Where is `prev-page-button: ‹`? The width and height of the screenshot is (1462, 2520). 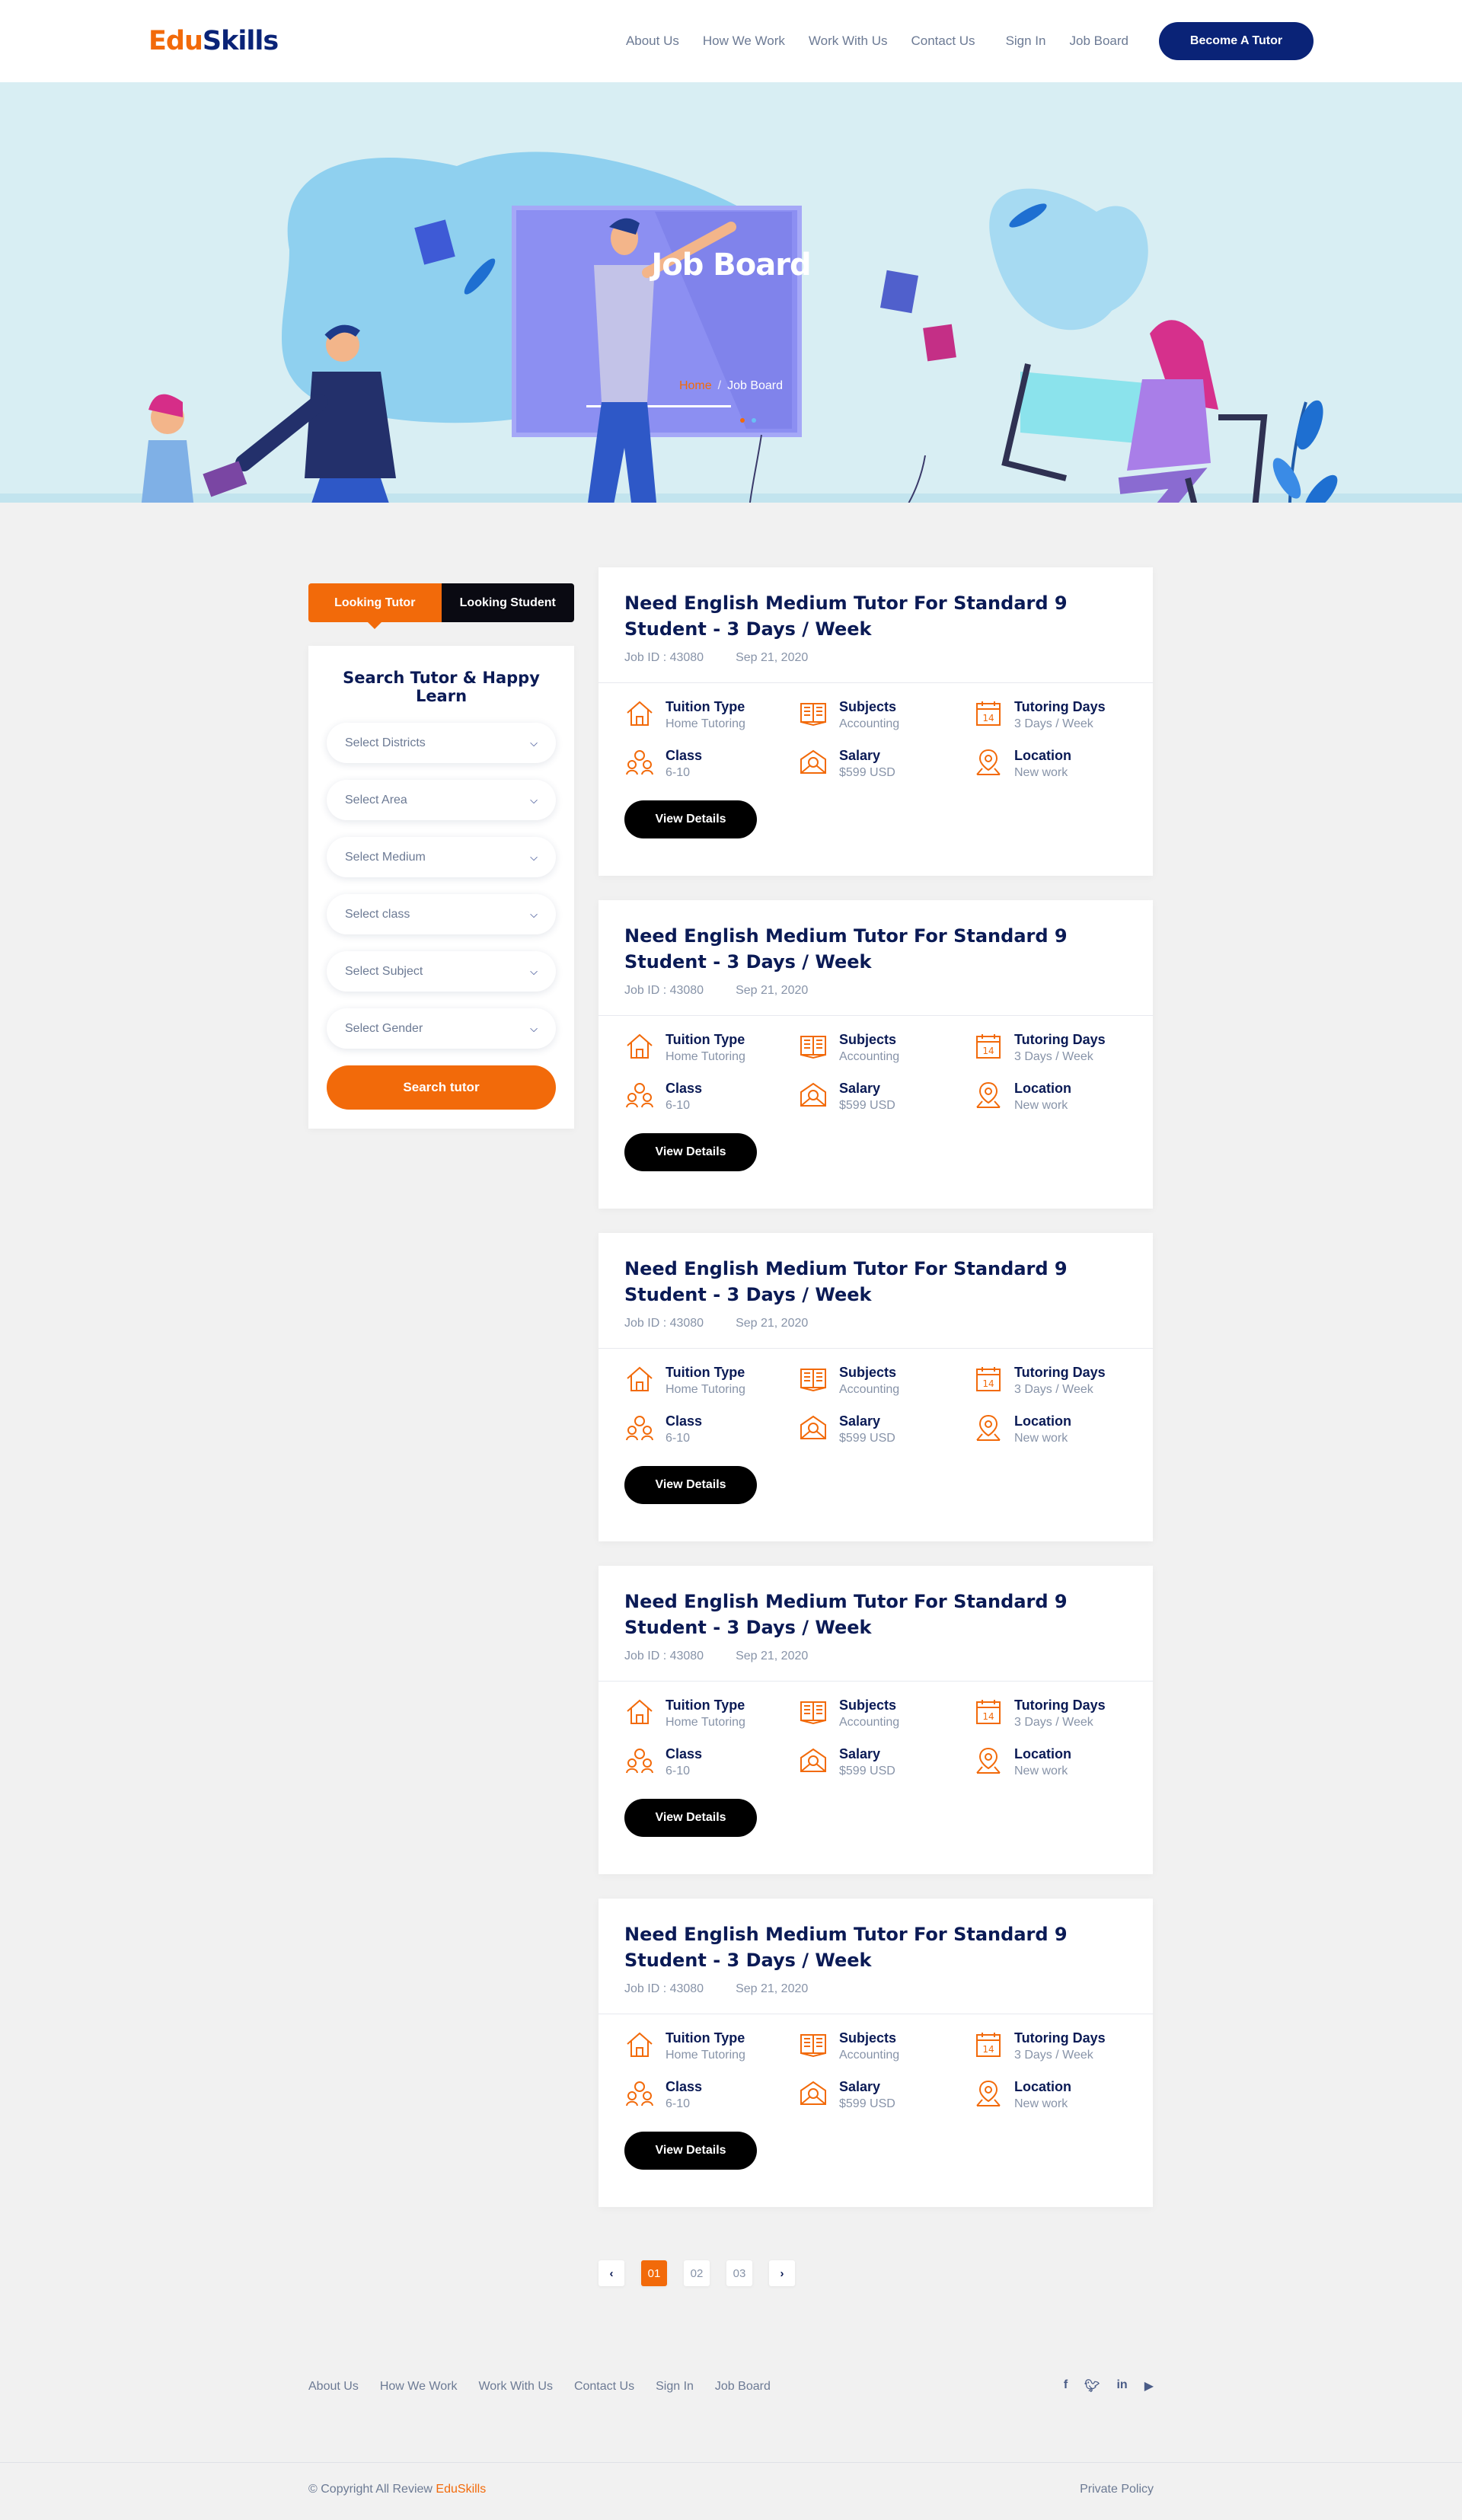 prev-page-button: ‹ is located at coordinates (611, 2273).